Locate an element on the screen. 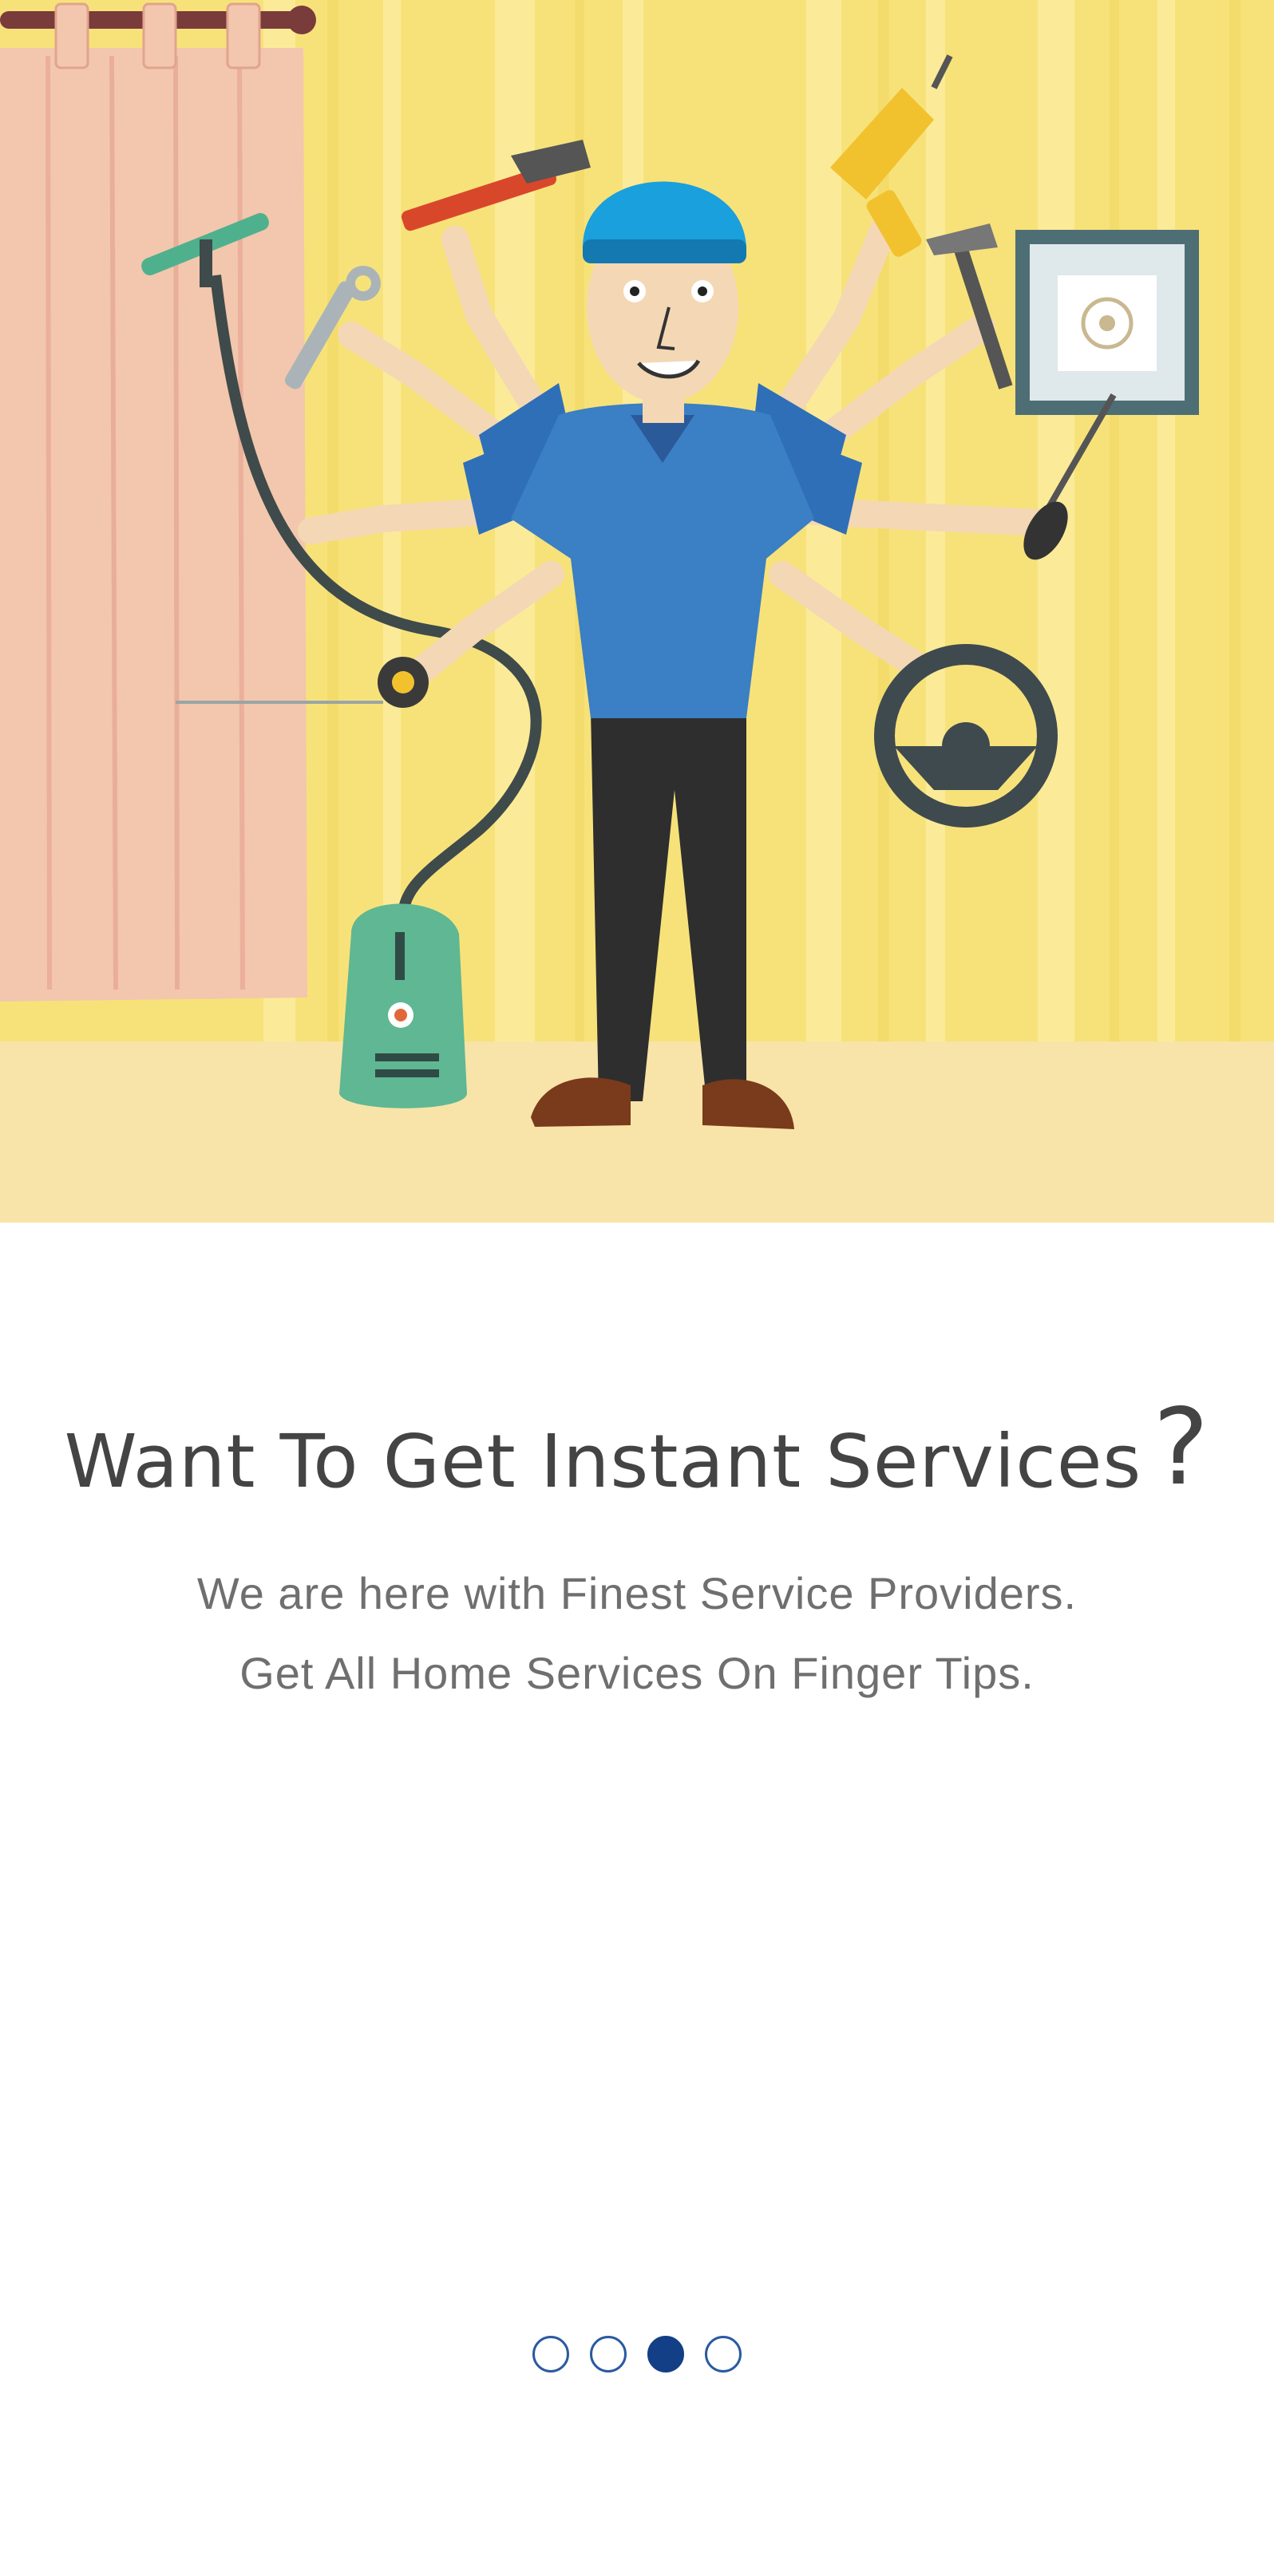 Image resolution: width=1274 pixels, height=2576 pixels. title-question-mark: ? is located at coordinates (1181, 1447).